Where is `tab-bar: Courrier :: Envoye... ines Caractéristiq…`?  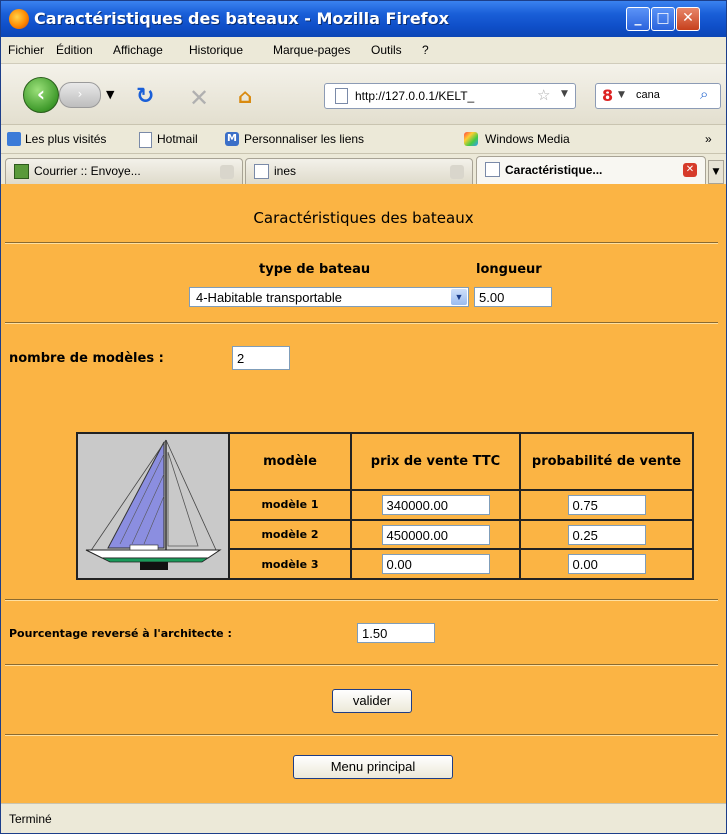 tab-bar: Courrier :: Envoye... ines Caractéristiq… is located at coordinates (363, 169).